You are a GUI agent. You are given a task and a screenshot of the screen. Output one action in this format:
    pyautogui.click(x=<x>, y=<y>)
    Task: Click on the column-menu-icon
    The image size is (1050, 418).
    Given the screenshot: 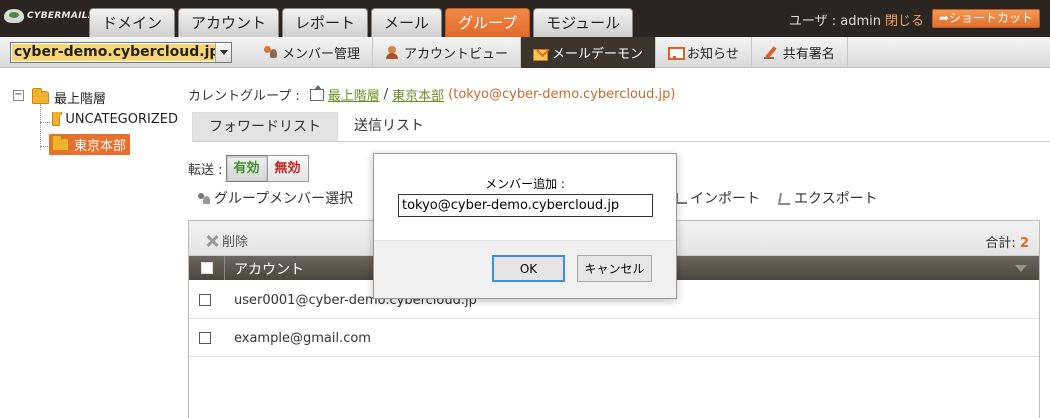 What is the action you would take?
    pyautogui.click(x=1021, y=268)
    